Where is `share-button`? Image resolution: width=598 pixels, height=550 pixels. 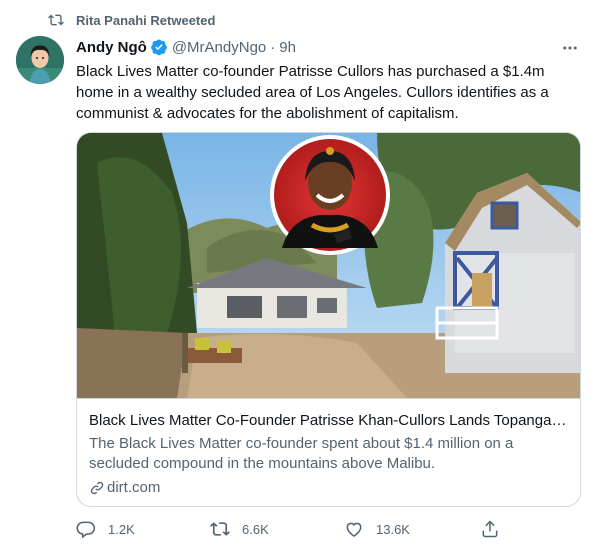
share-button is located at coordinates (496, 529).